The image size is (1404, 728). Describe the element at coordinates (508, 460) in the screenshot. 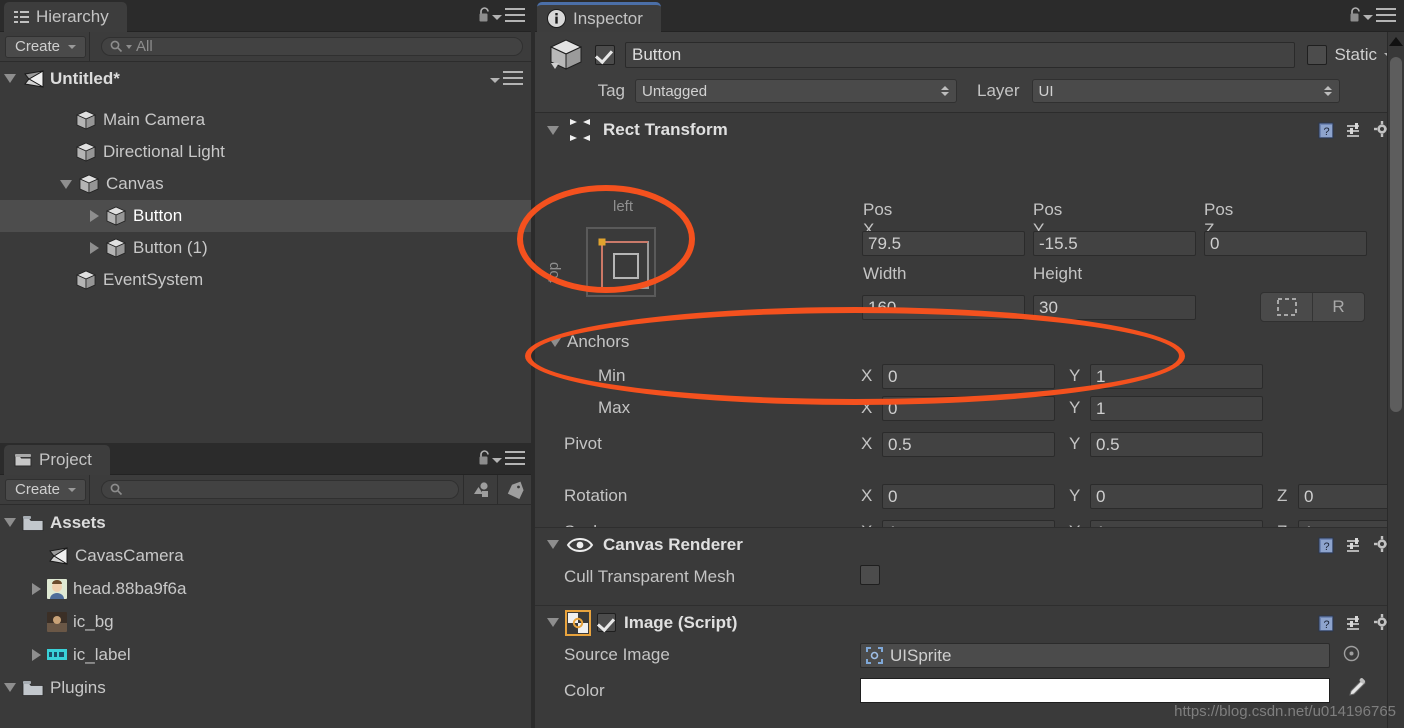

I see `project-panel-menu` at that location.